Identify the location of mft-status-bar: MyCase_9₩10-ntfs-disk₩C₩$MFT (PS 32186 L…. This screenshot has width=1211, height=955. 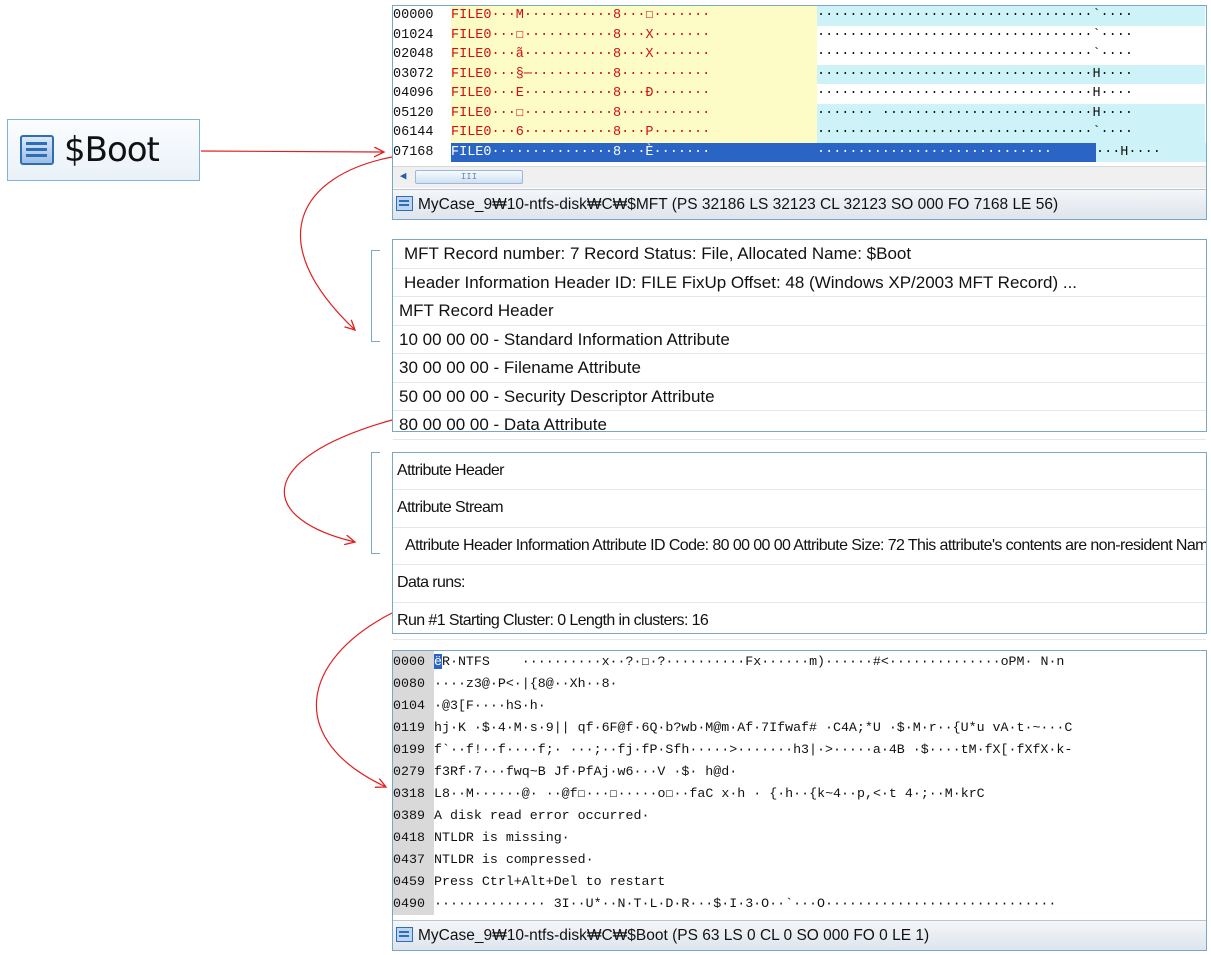
(799, 204).